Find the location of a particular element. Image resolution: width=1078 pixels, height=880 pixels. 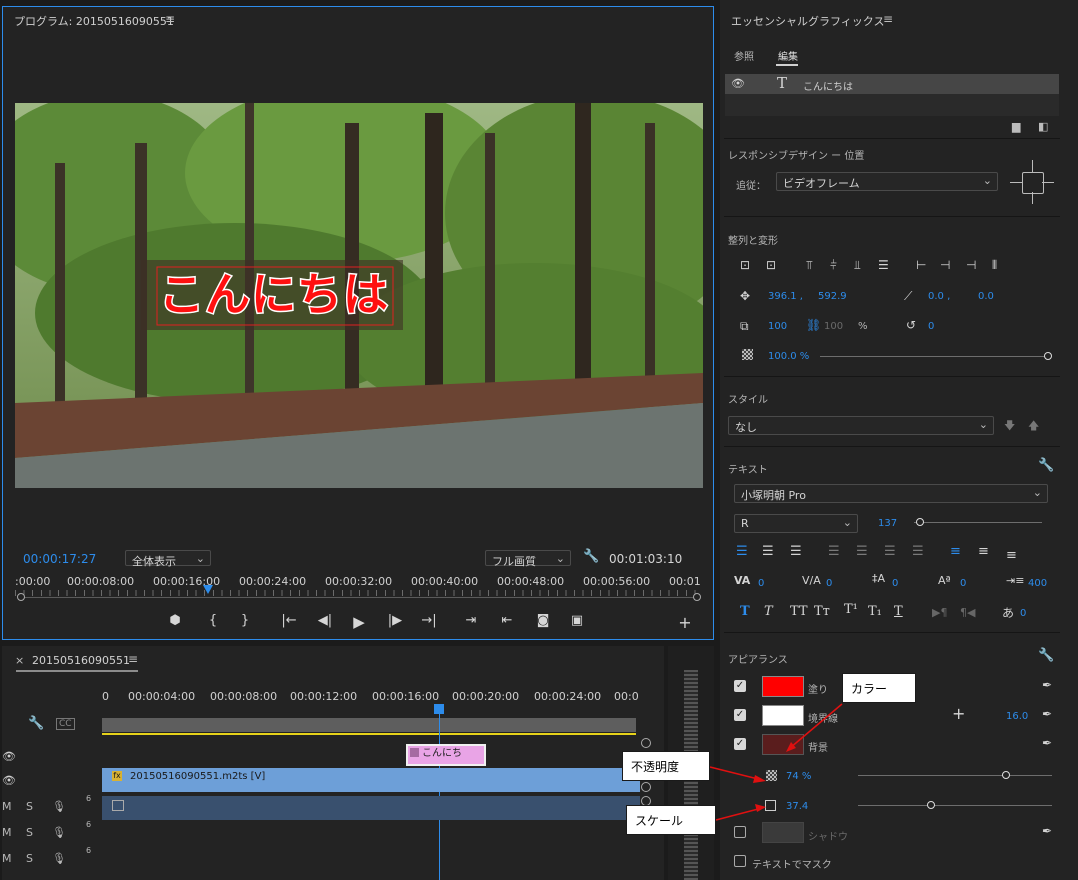

callout-color: カラー is located at coordinates (879, 688).